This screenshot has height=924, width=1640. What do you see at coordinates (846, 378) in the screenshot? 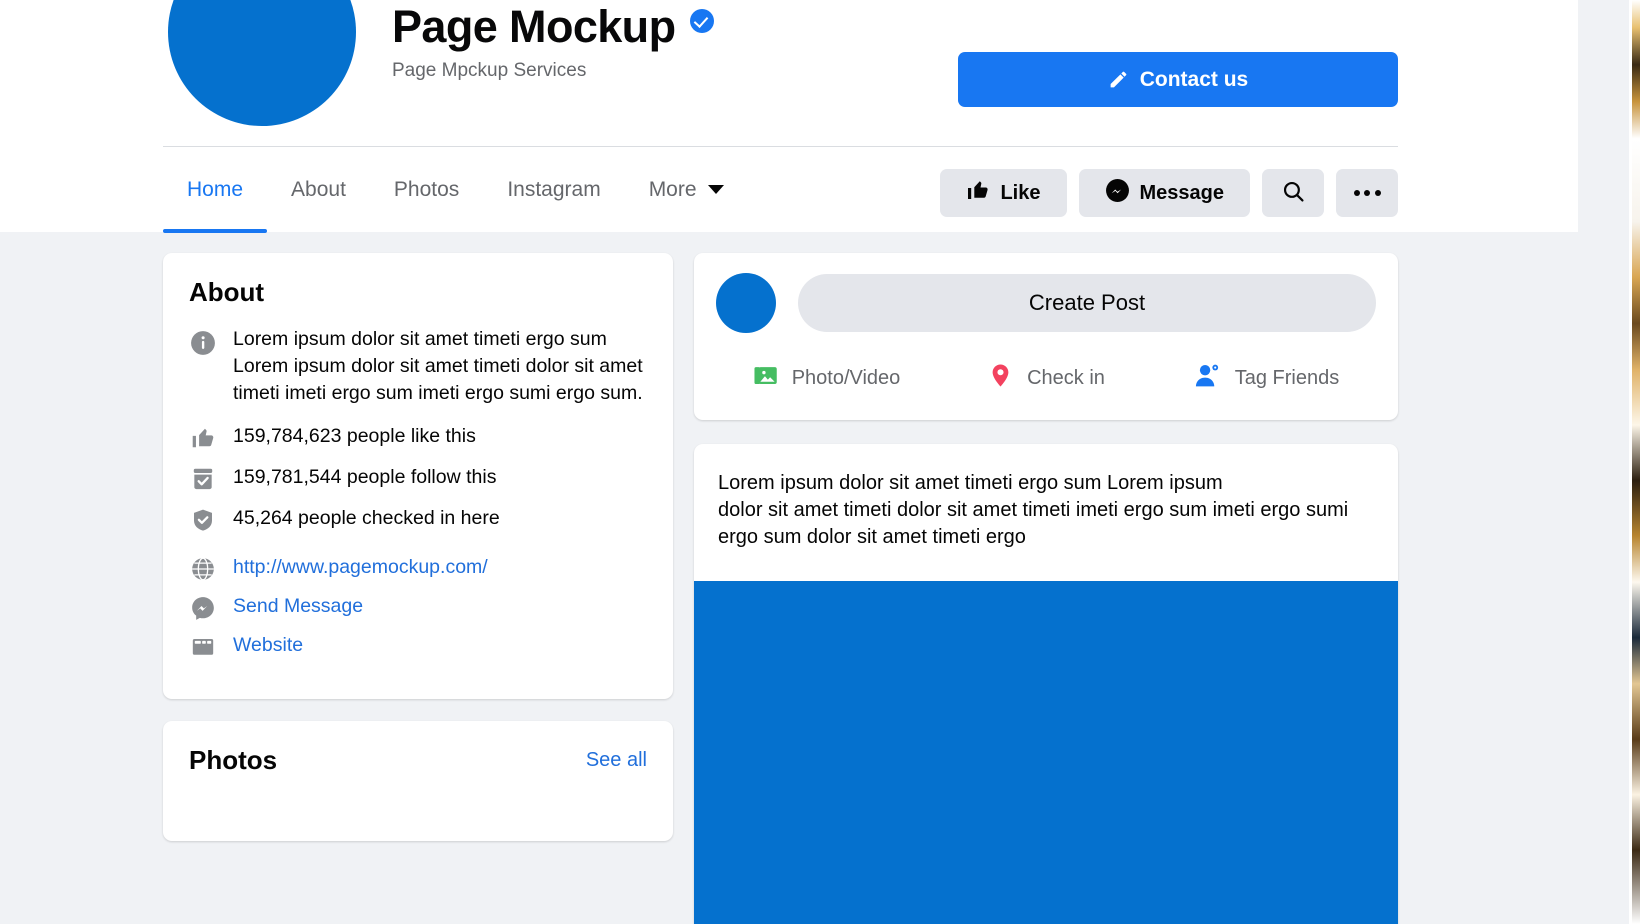
I see `photo-video-label: Photo/Video` at bounding box center [846, 378].